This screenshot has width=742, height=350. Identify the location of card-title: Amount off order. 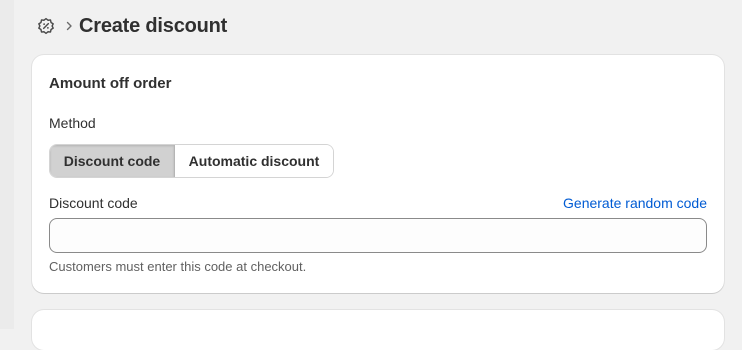
(110, 83).